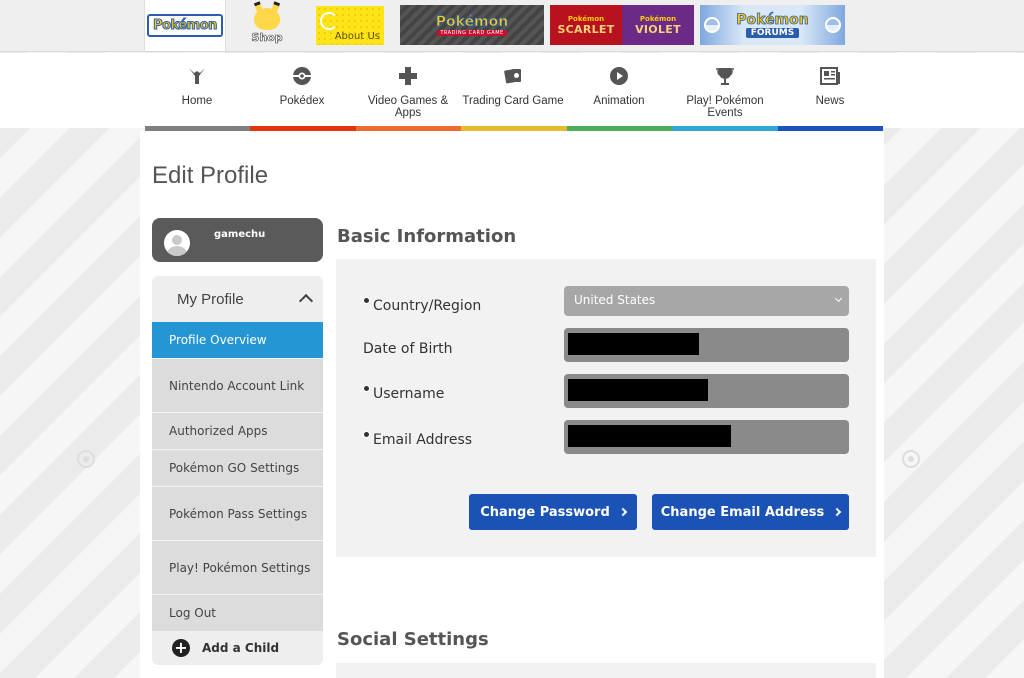 This screenshot has height=678, width=1024. What do you see at coordinates (408, 349) in the screenshot?
I see `dob-label: Date of Birth` at bounding box center [408, 349].